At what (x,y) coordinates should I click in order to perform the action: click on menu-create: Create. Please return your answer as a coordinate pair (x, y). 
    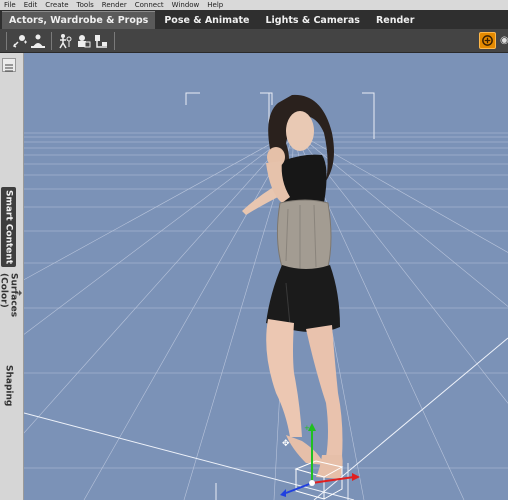
    Looking at the image, I should click on (56, 5).